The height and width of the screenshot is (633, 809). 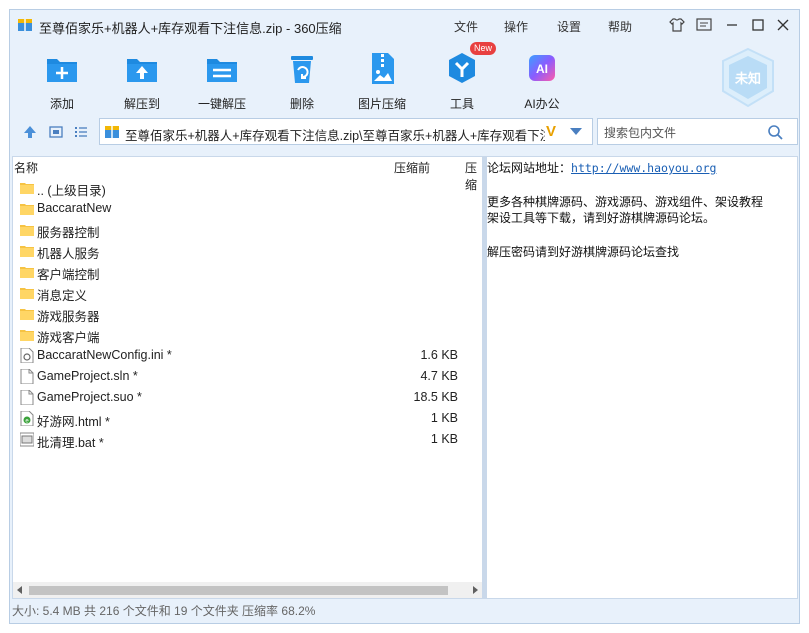 I want to click on tools-label: 工具, so click(x=461, y=104).